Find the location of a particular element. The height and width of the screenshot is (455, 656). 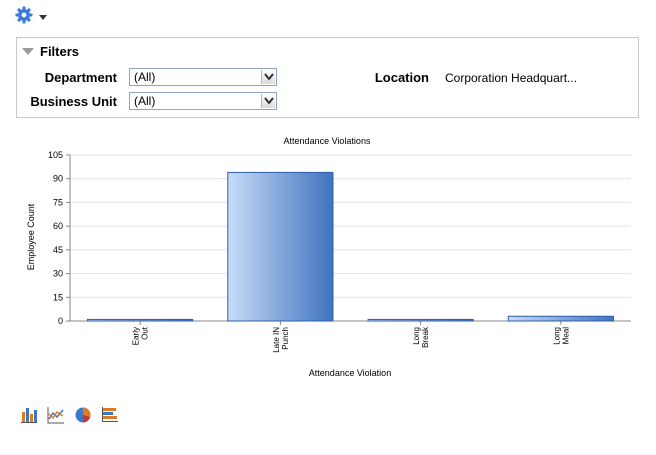

y-tick-label: 75 is located at coordinates (58, 202).